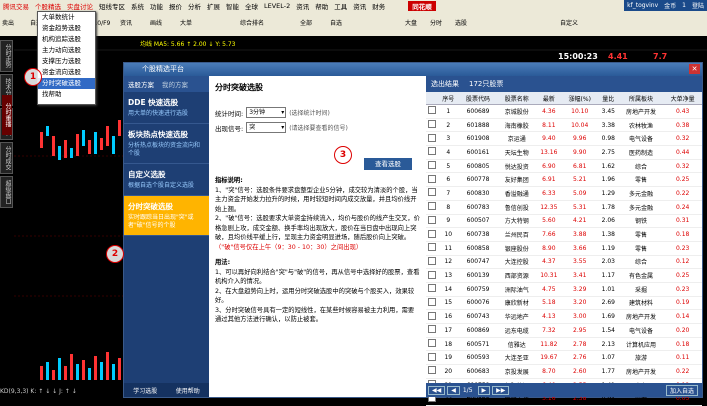  Describe the element at coordinates (232, 6) in the screenshot. I see `menu-item: 智能` at that location.